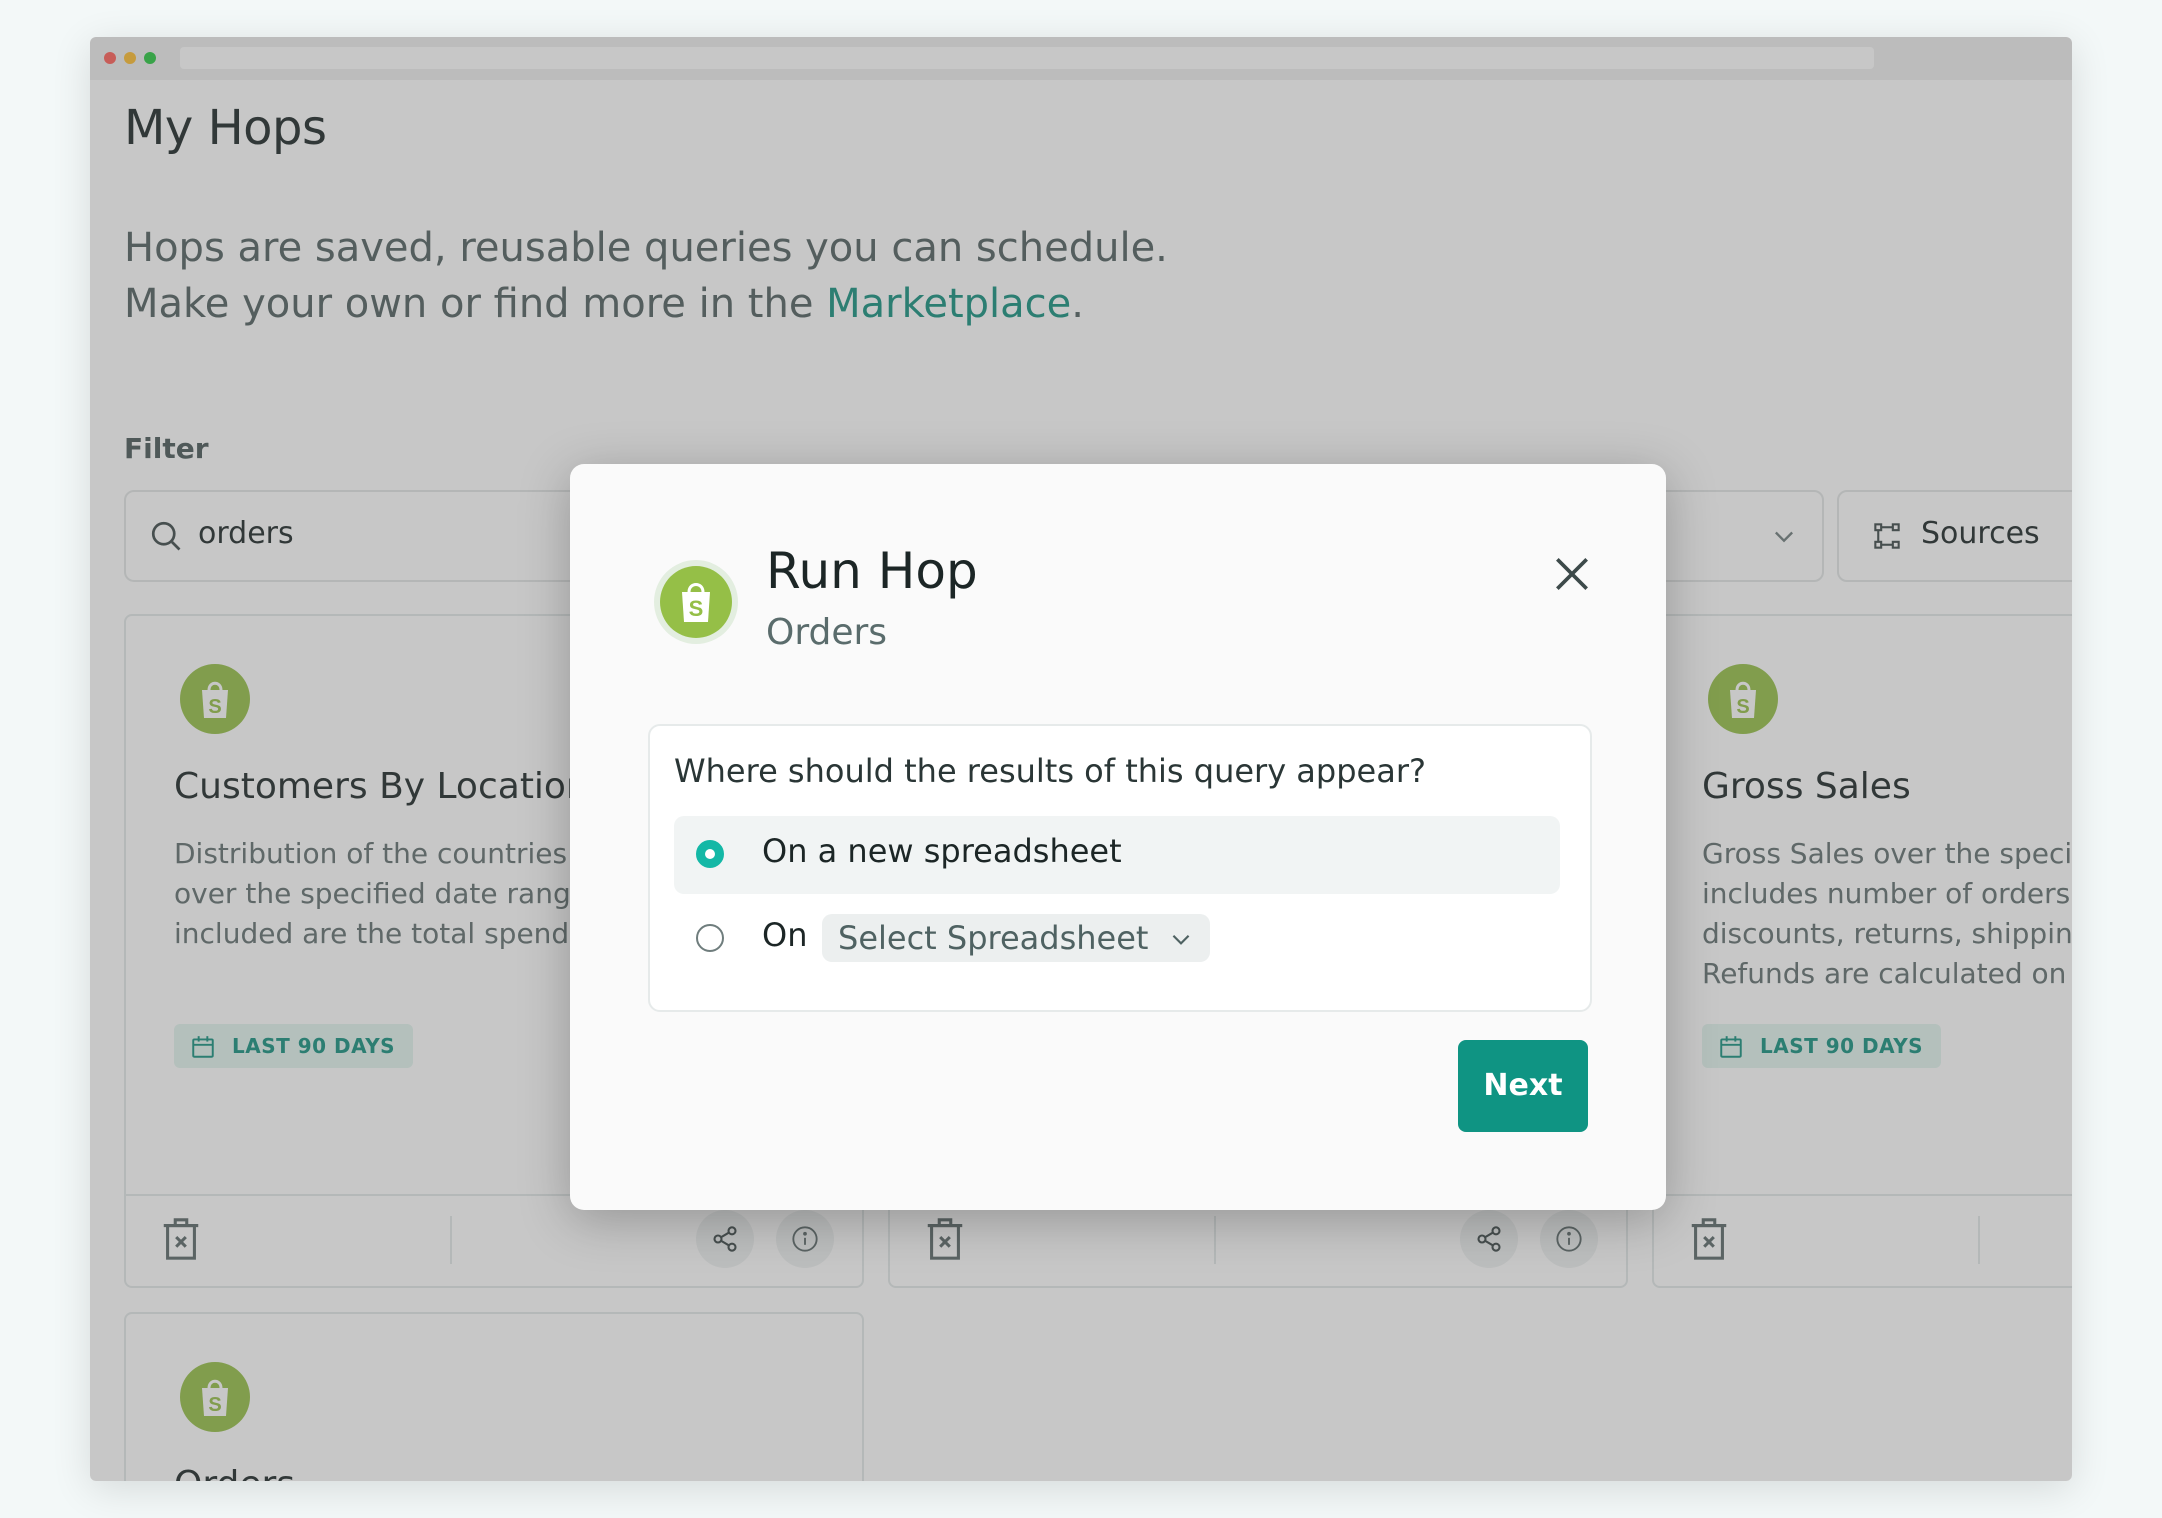  I want to click on shopify-icon: S, so click(696, 602).